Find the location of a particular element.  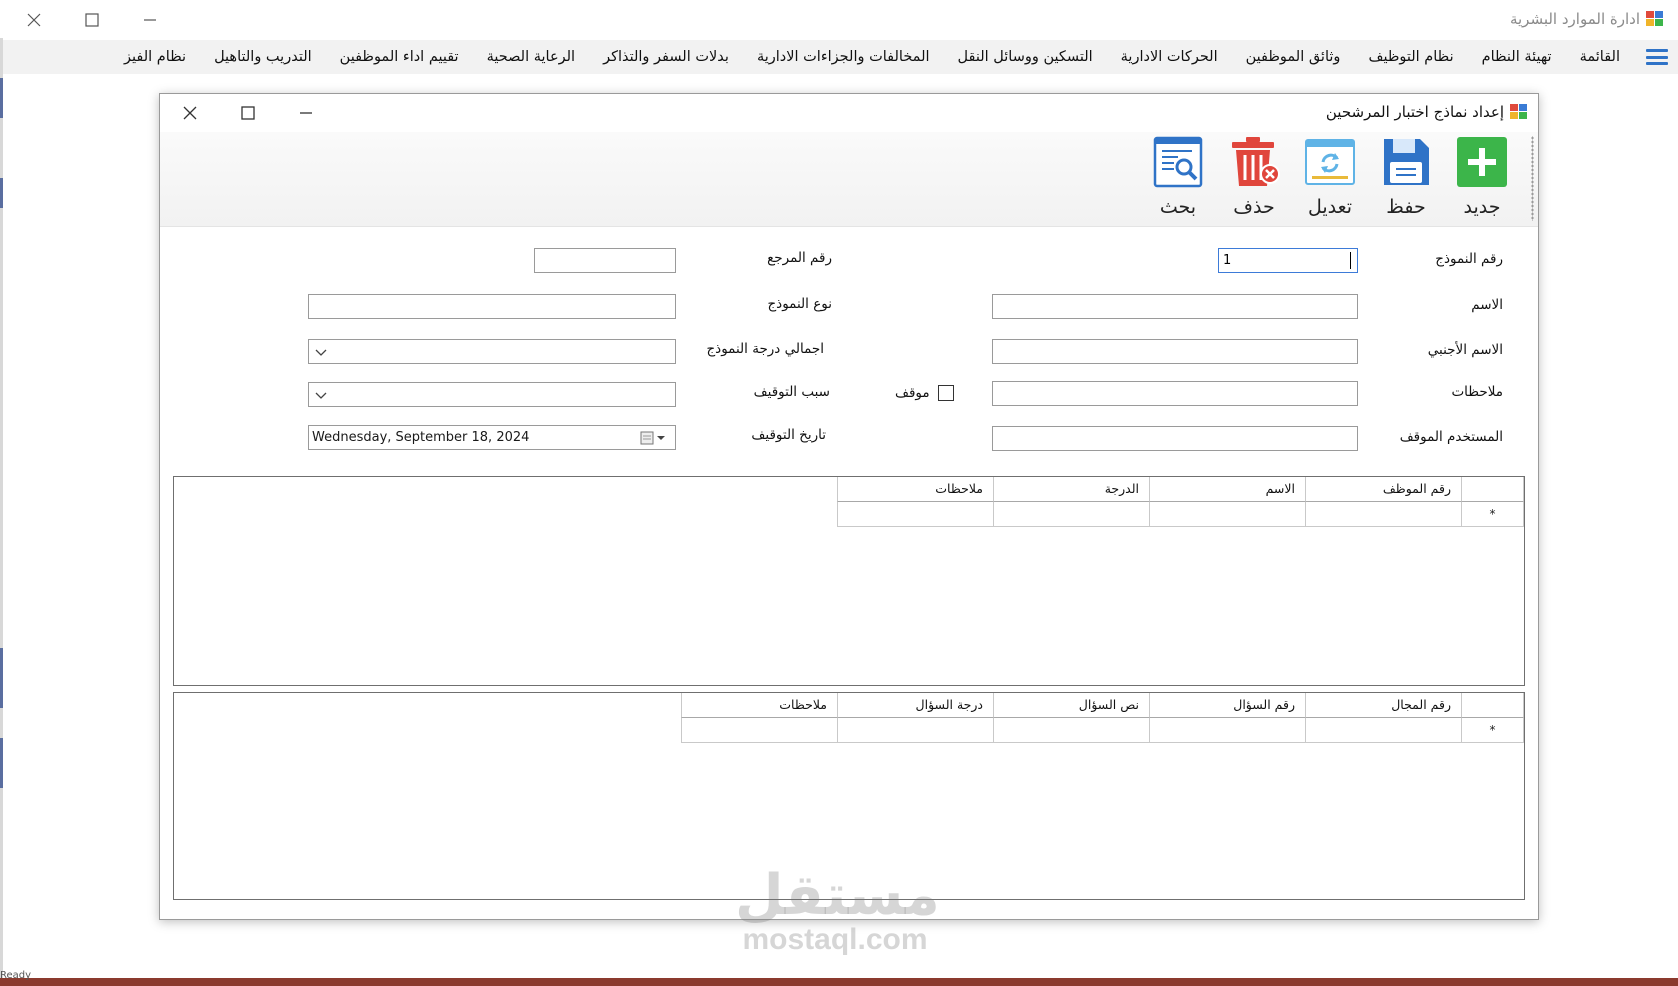

reference-number-input is located at coordinates (605, 260).